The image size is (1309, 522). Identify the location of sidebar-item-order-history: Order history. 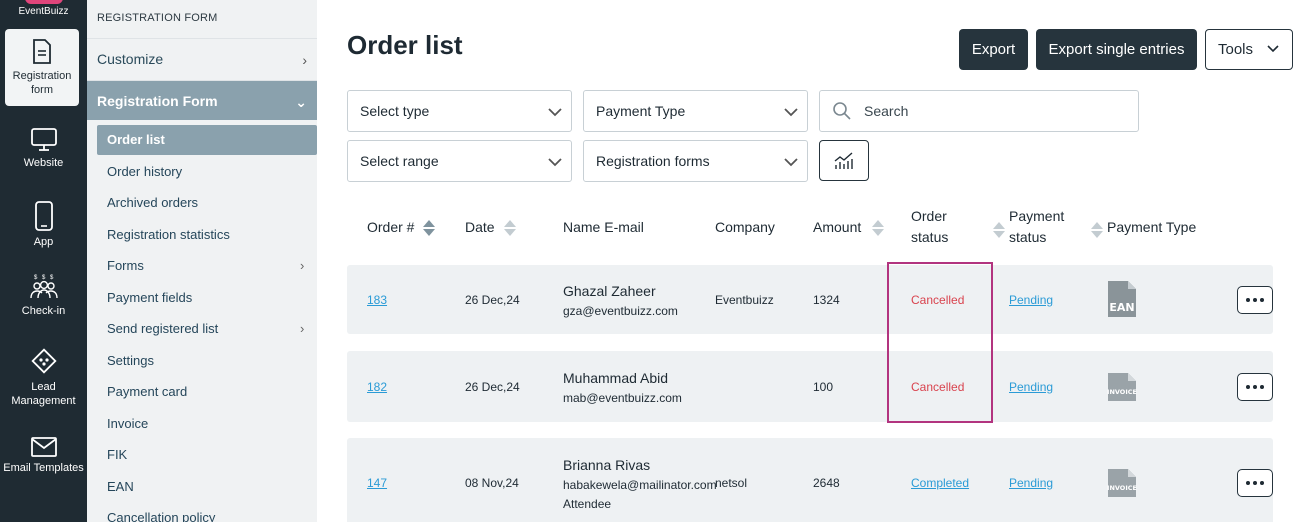
(144, 172).